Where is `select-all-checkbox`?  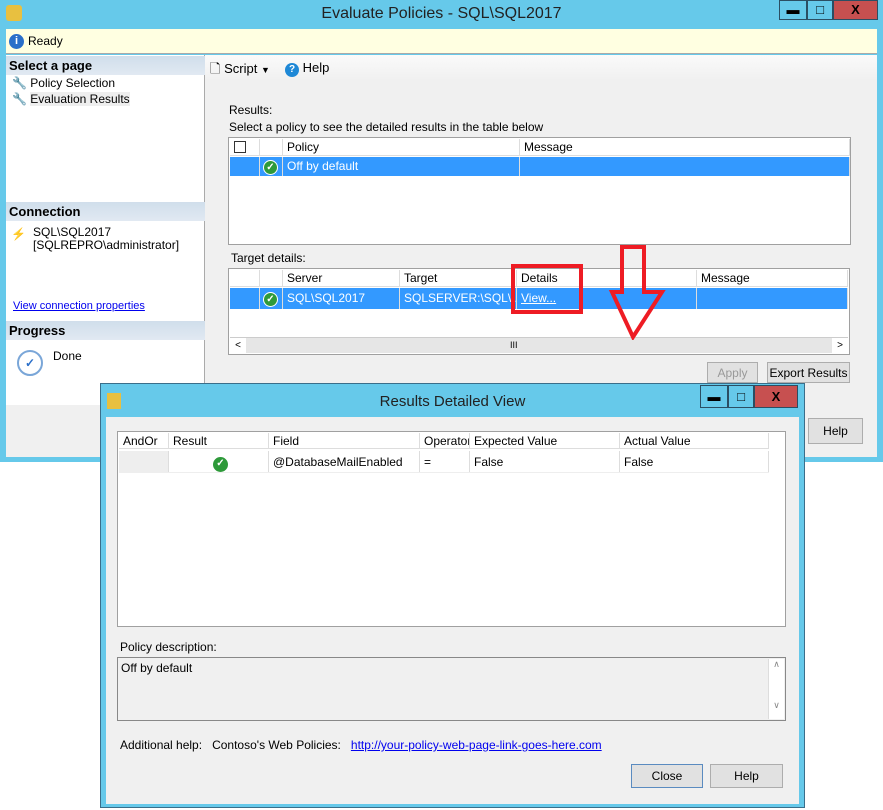
select-all-checkbox is located at coordinates (245, 147).